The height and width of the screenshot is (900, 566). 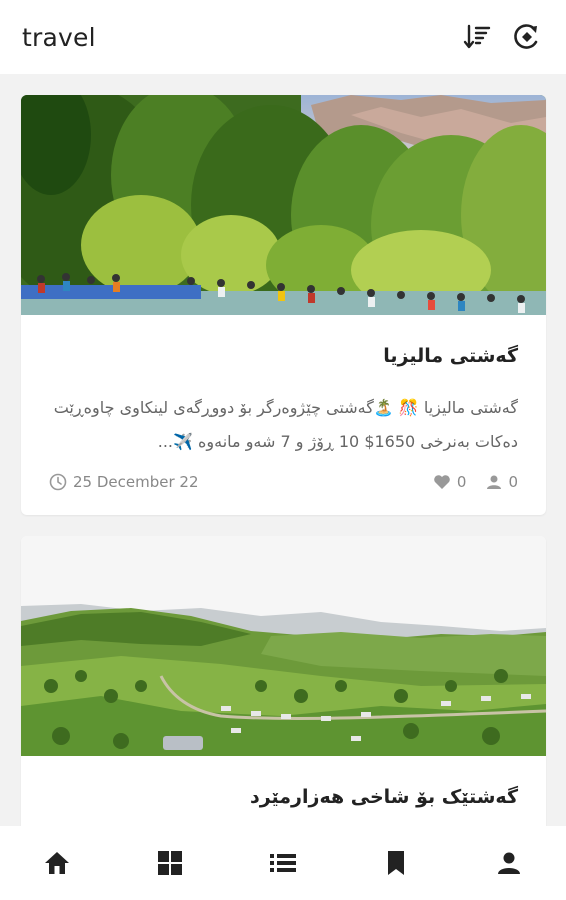 I want to click on nav-grid, so click(x=170, y=863).